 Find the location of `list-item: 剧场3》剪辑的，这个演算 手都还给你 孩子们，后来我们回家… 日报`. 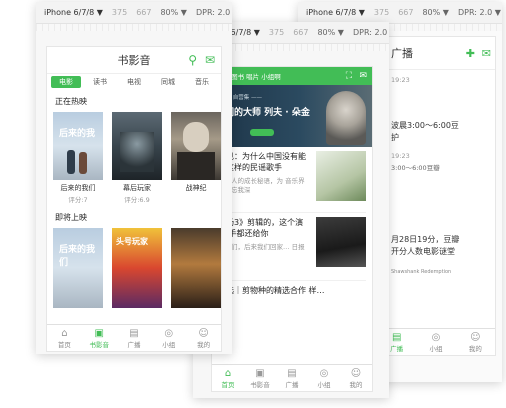

list-item: 剧场3》剪辑的，这个演算 手都还给你 孩子们，后来我们回家… 日报 is located at coordinates (292, 247).